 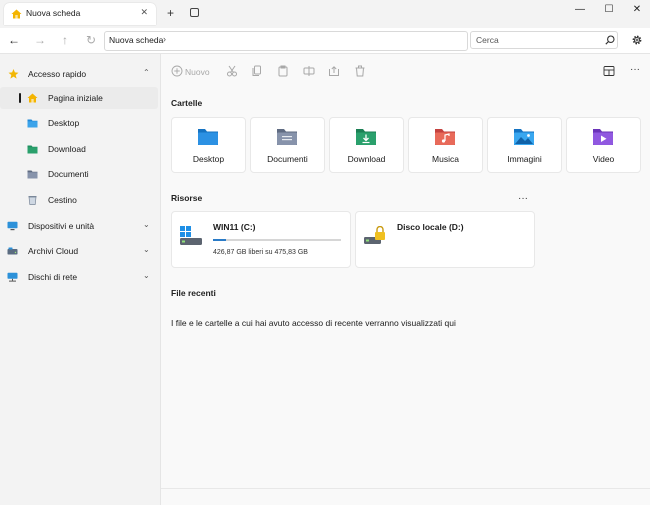 I want to click on address-bar: ← → ↑ ↻ Nuova scheda ›, so click(x=325, y=41).